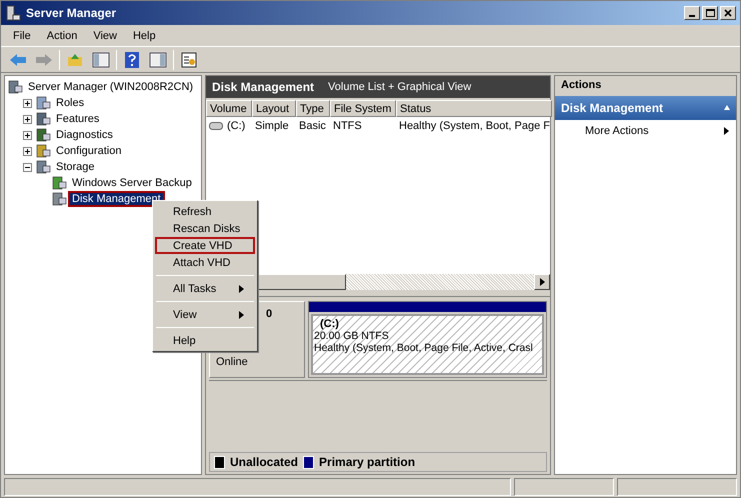 The height and width of the screenshot is (498, 741). What do you see at coordinates (229, 108) in the screenshot?
I see `column-header: Volume` at bounding box center [229, 108].